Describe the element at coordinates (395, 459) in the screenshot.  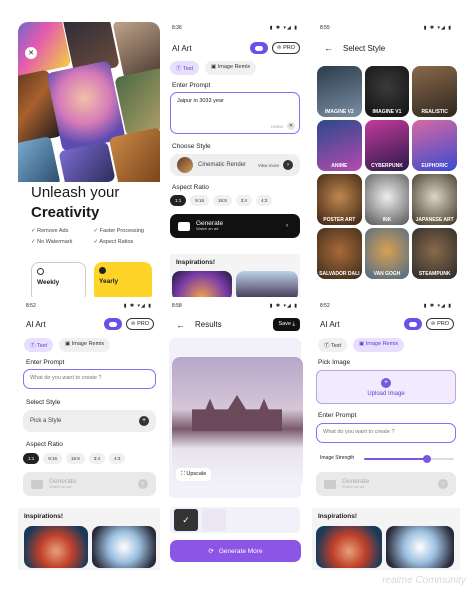
I see `slider-fill` at that location.